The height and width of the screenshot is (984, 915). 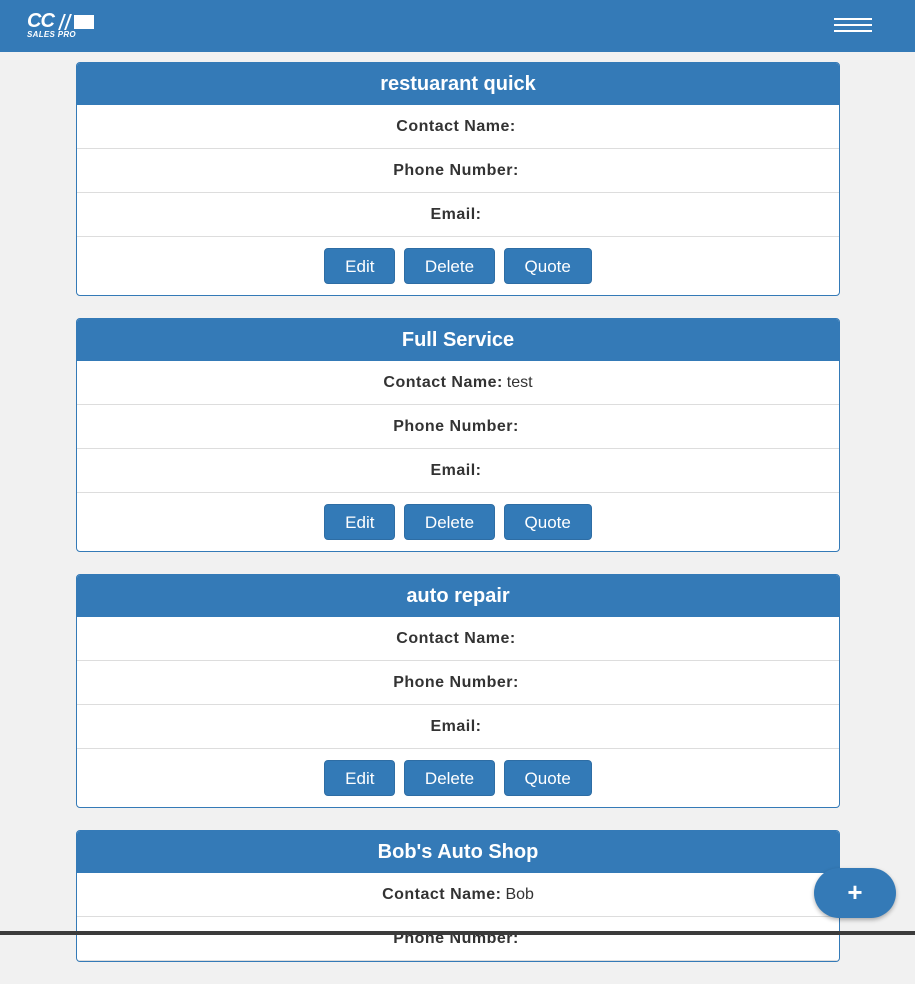 What do you see at coordinates (458, 84) in the screenshot?
I see `customer-name: restuarant quick` at bounding box center [458, 84].